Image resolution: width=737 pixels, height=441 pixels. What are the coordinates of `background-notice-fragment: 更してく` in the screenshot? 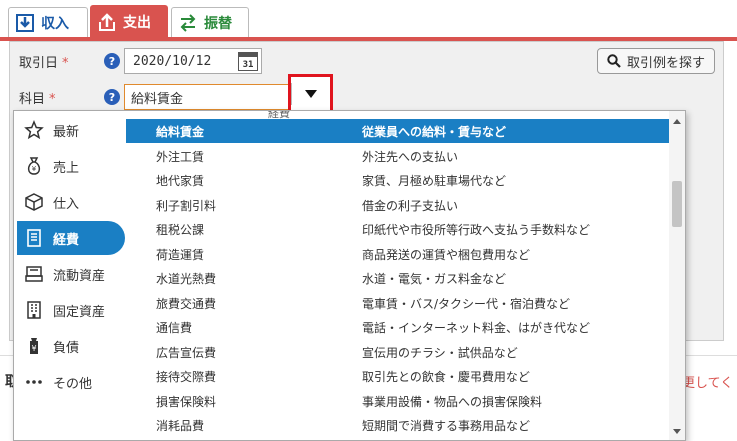 It's located at (708, 383).